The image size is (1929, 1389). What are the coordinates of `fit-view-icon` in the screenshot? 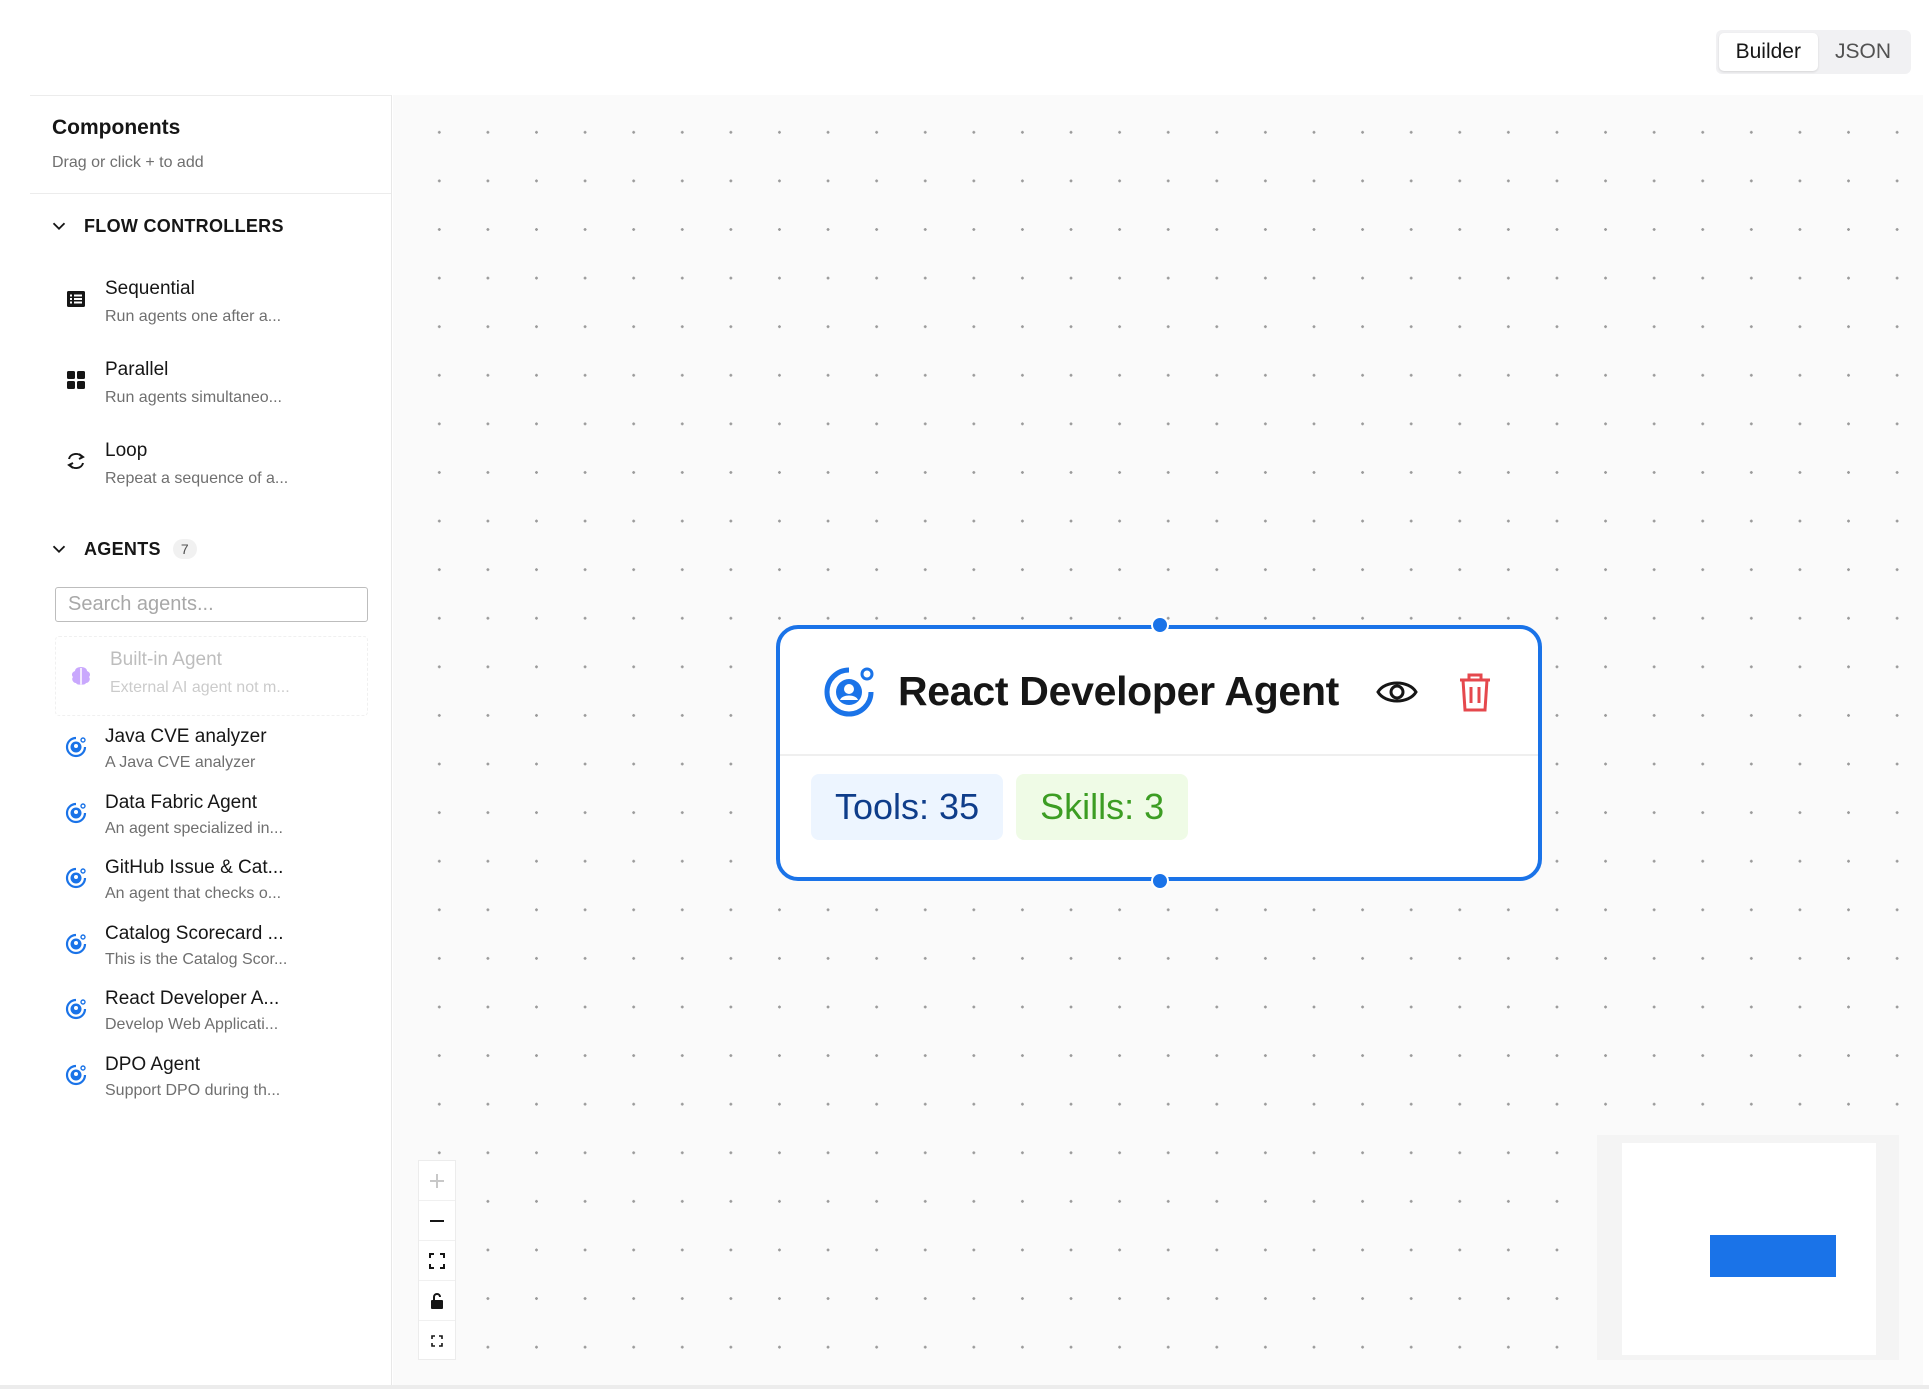 It's located at (437, 1260).